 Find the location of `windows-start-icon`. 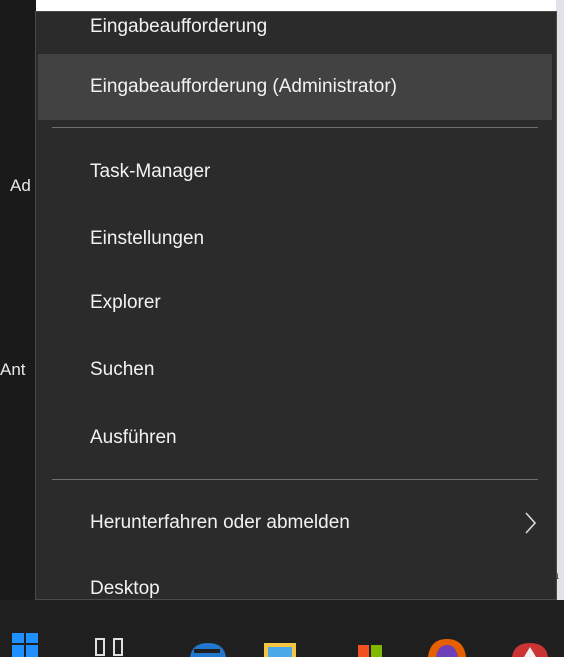

windows-start-icon is located at coordinates (25, 643).